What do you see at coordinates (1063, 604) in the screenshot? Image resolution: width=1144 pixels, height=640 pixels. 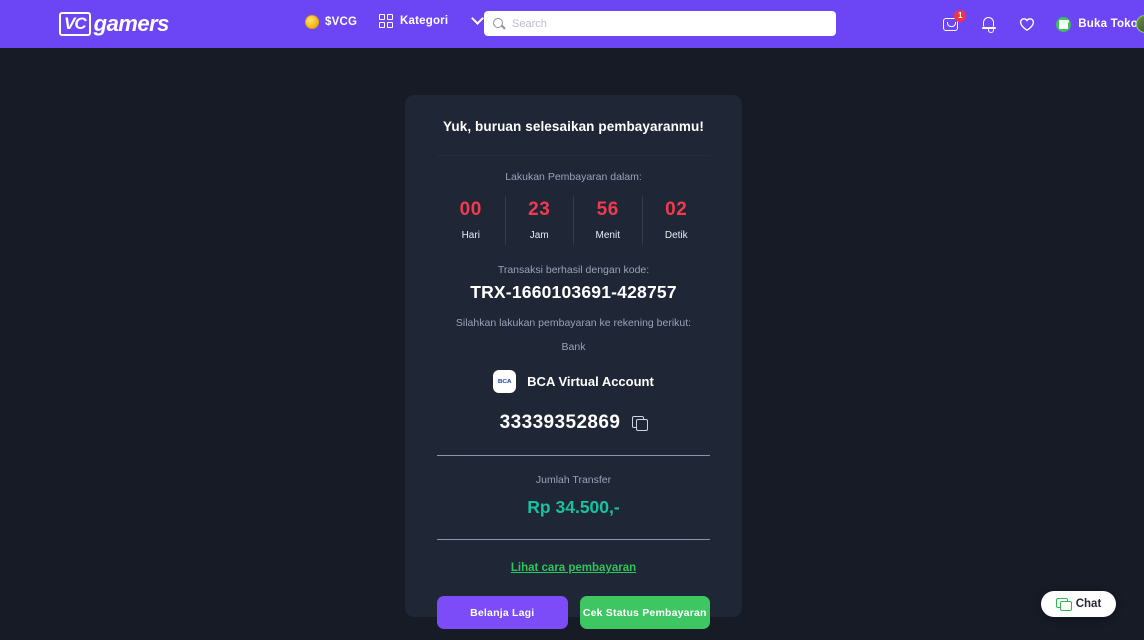 I see `chat-bubble-icon` at bounding box center [1063, 604].